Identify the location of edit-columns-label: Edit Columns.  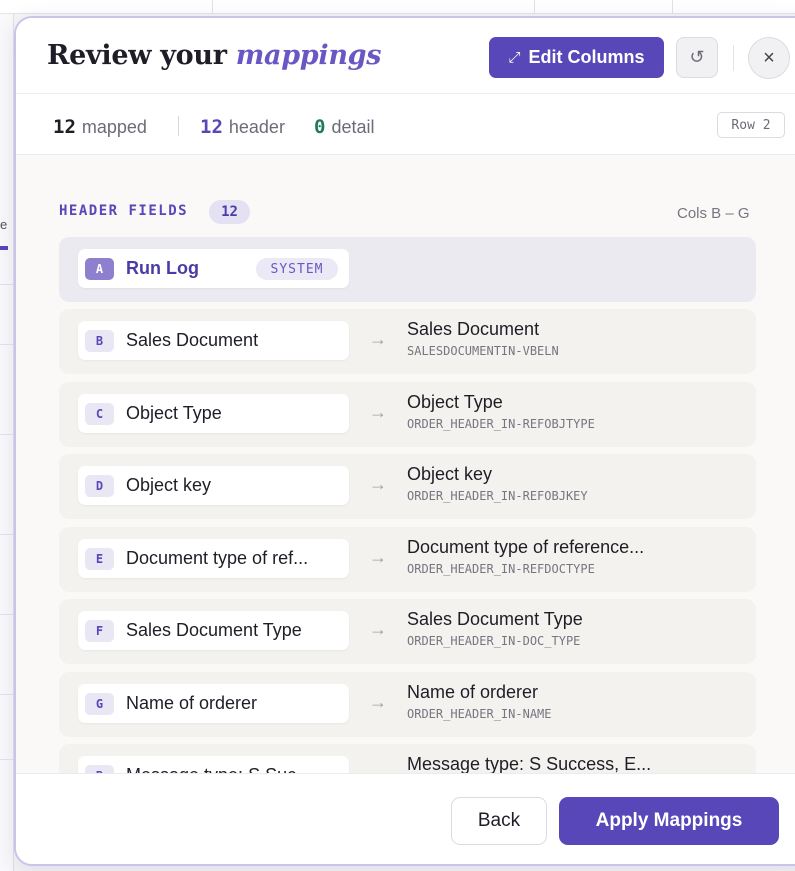
(586, 57).